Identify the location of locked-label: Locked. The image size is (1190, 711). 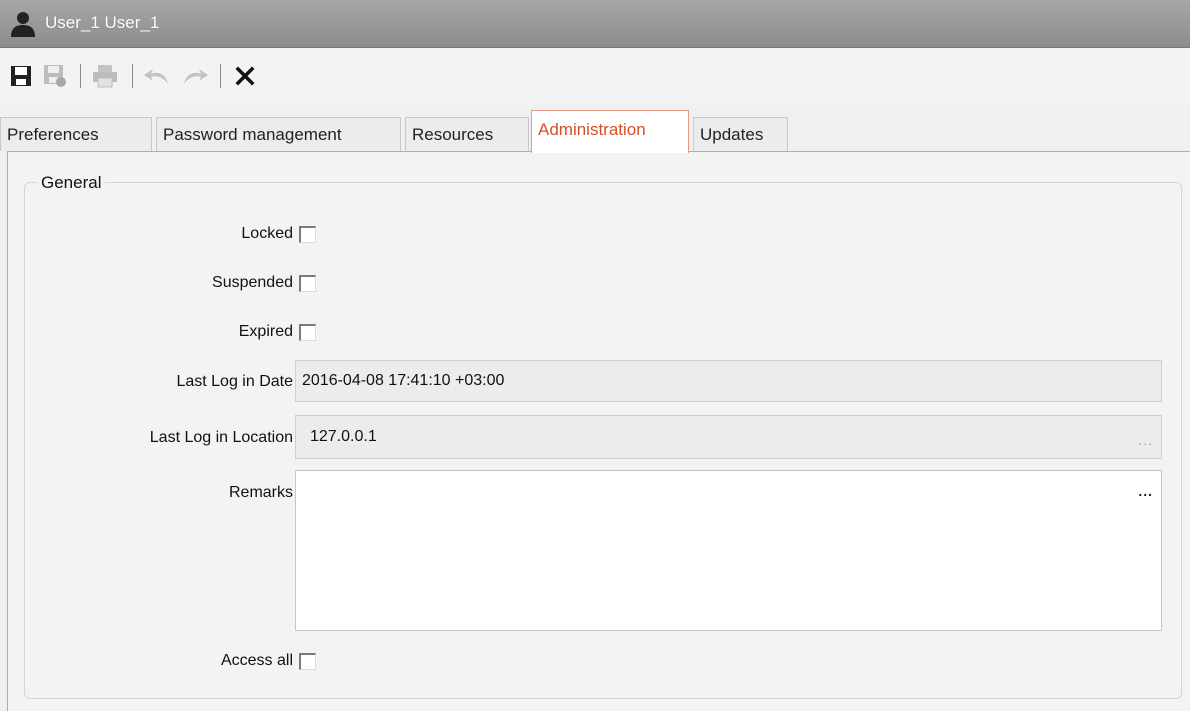
(267, 233).